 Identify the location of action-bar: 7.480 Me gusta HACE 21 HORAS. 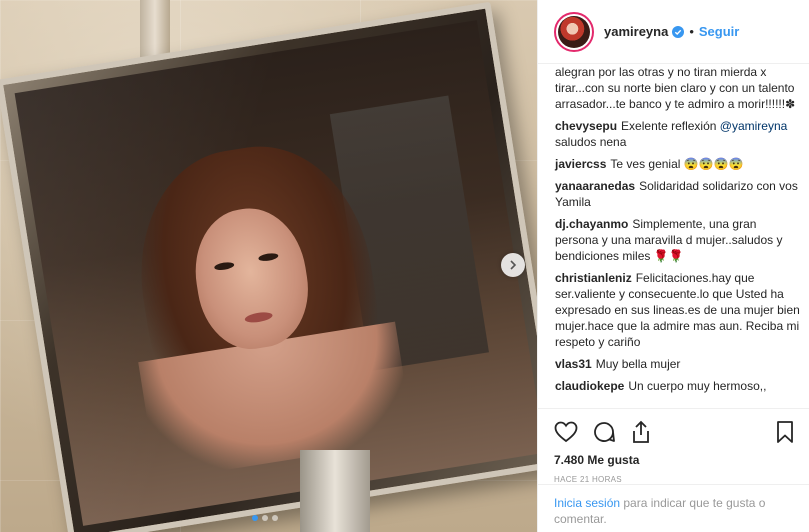
(673, 446).